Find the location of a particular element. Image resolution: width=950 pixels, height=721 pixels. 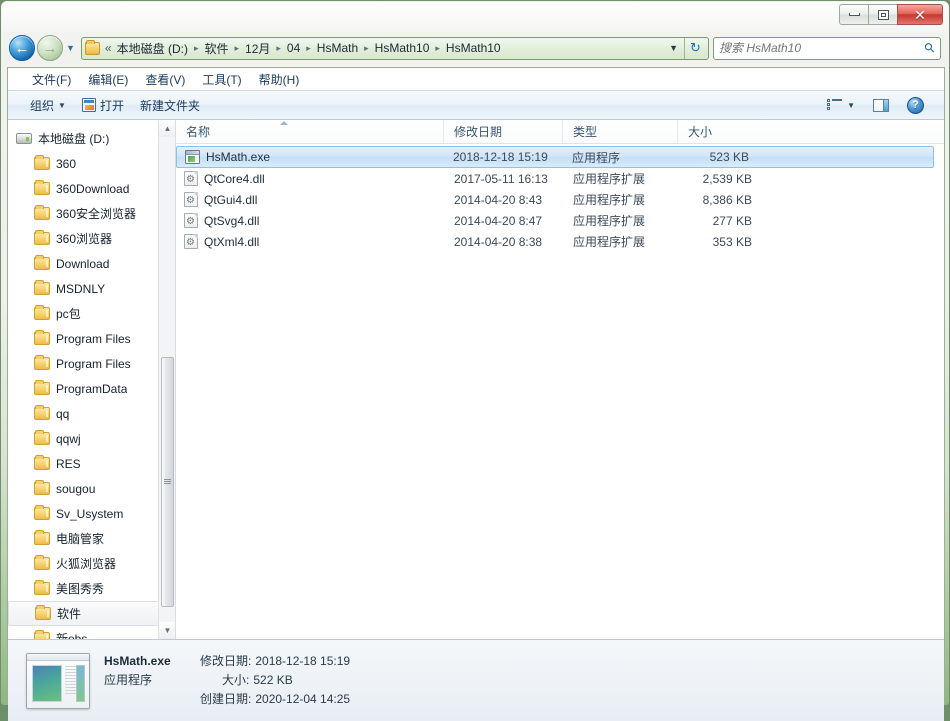

tree-item-360-browser: 360浏览器 is located at coordinates (91, 238).